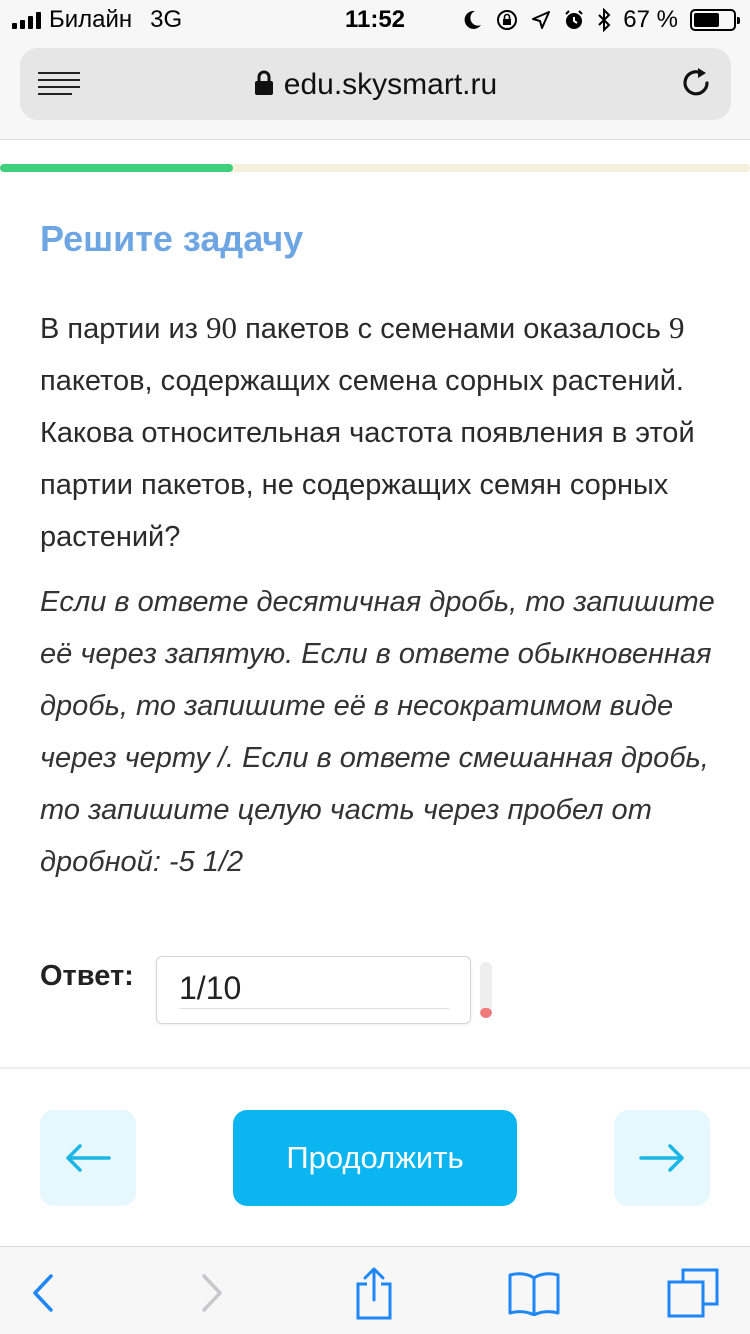 The height and width of the screenshot is (1334, 750). I want to click on arrow-right-icon, so click(661, 1158).